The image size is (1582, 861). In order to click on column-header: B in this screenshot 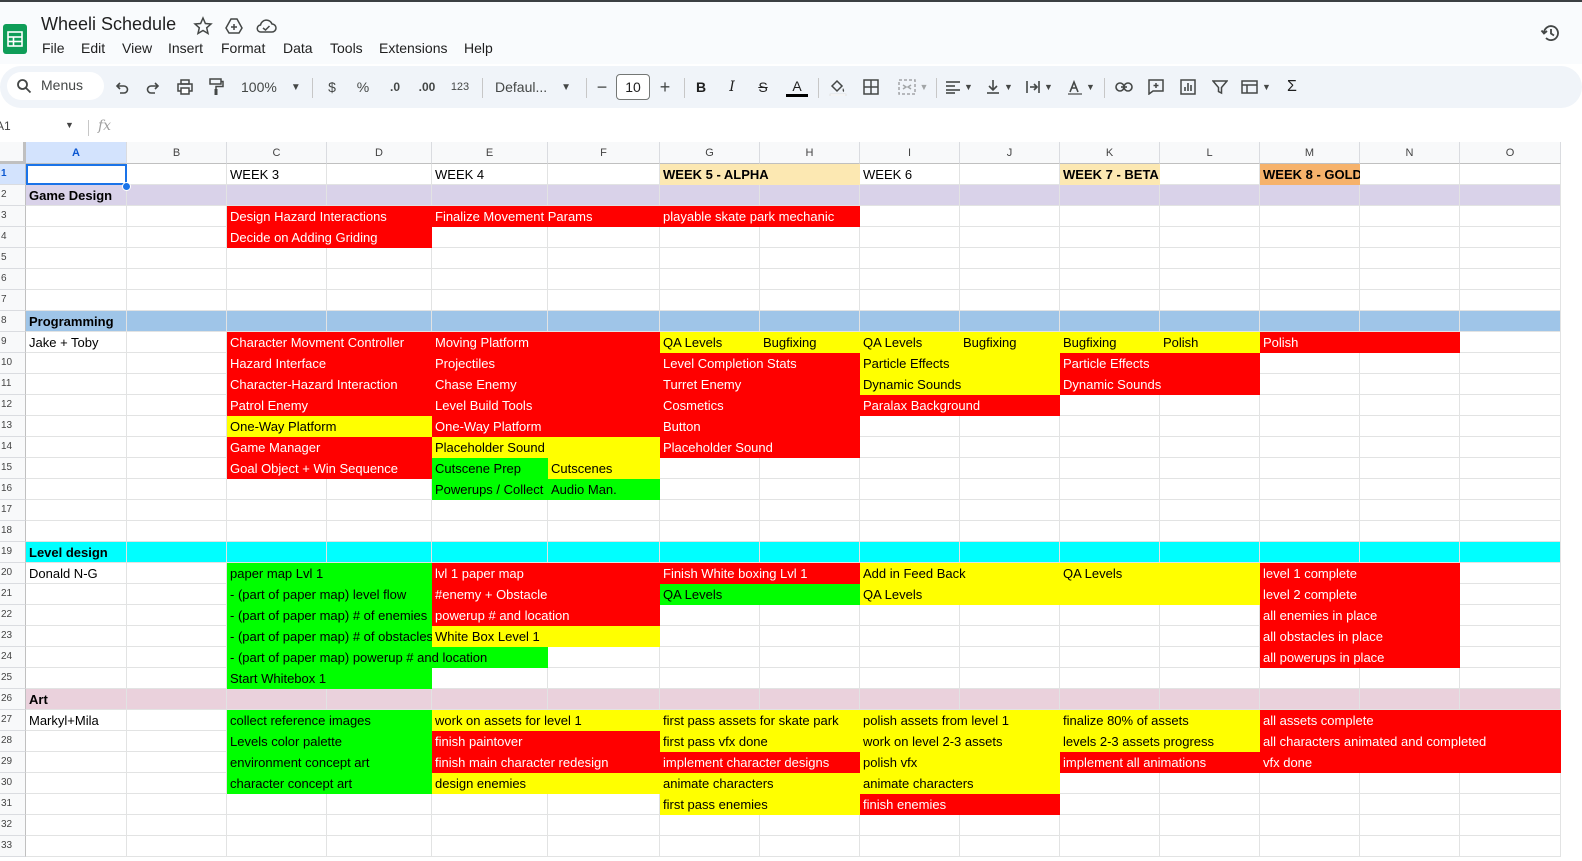, I will do `click(177, 153)`.